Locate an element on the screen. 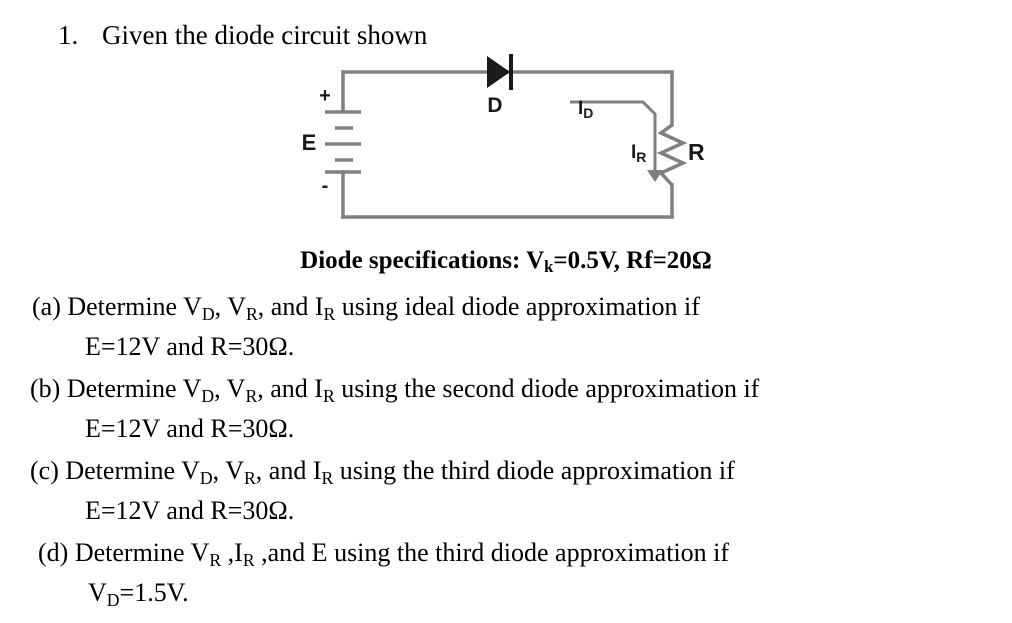 The height and width of the screenshot is (623, 1012). question-heading: 1. Given the diode circuit shown is located at coordinates (242, 35).